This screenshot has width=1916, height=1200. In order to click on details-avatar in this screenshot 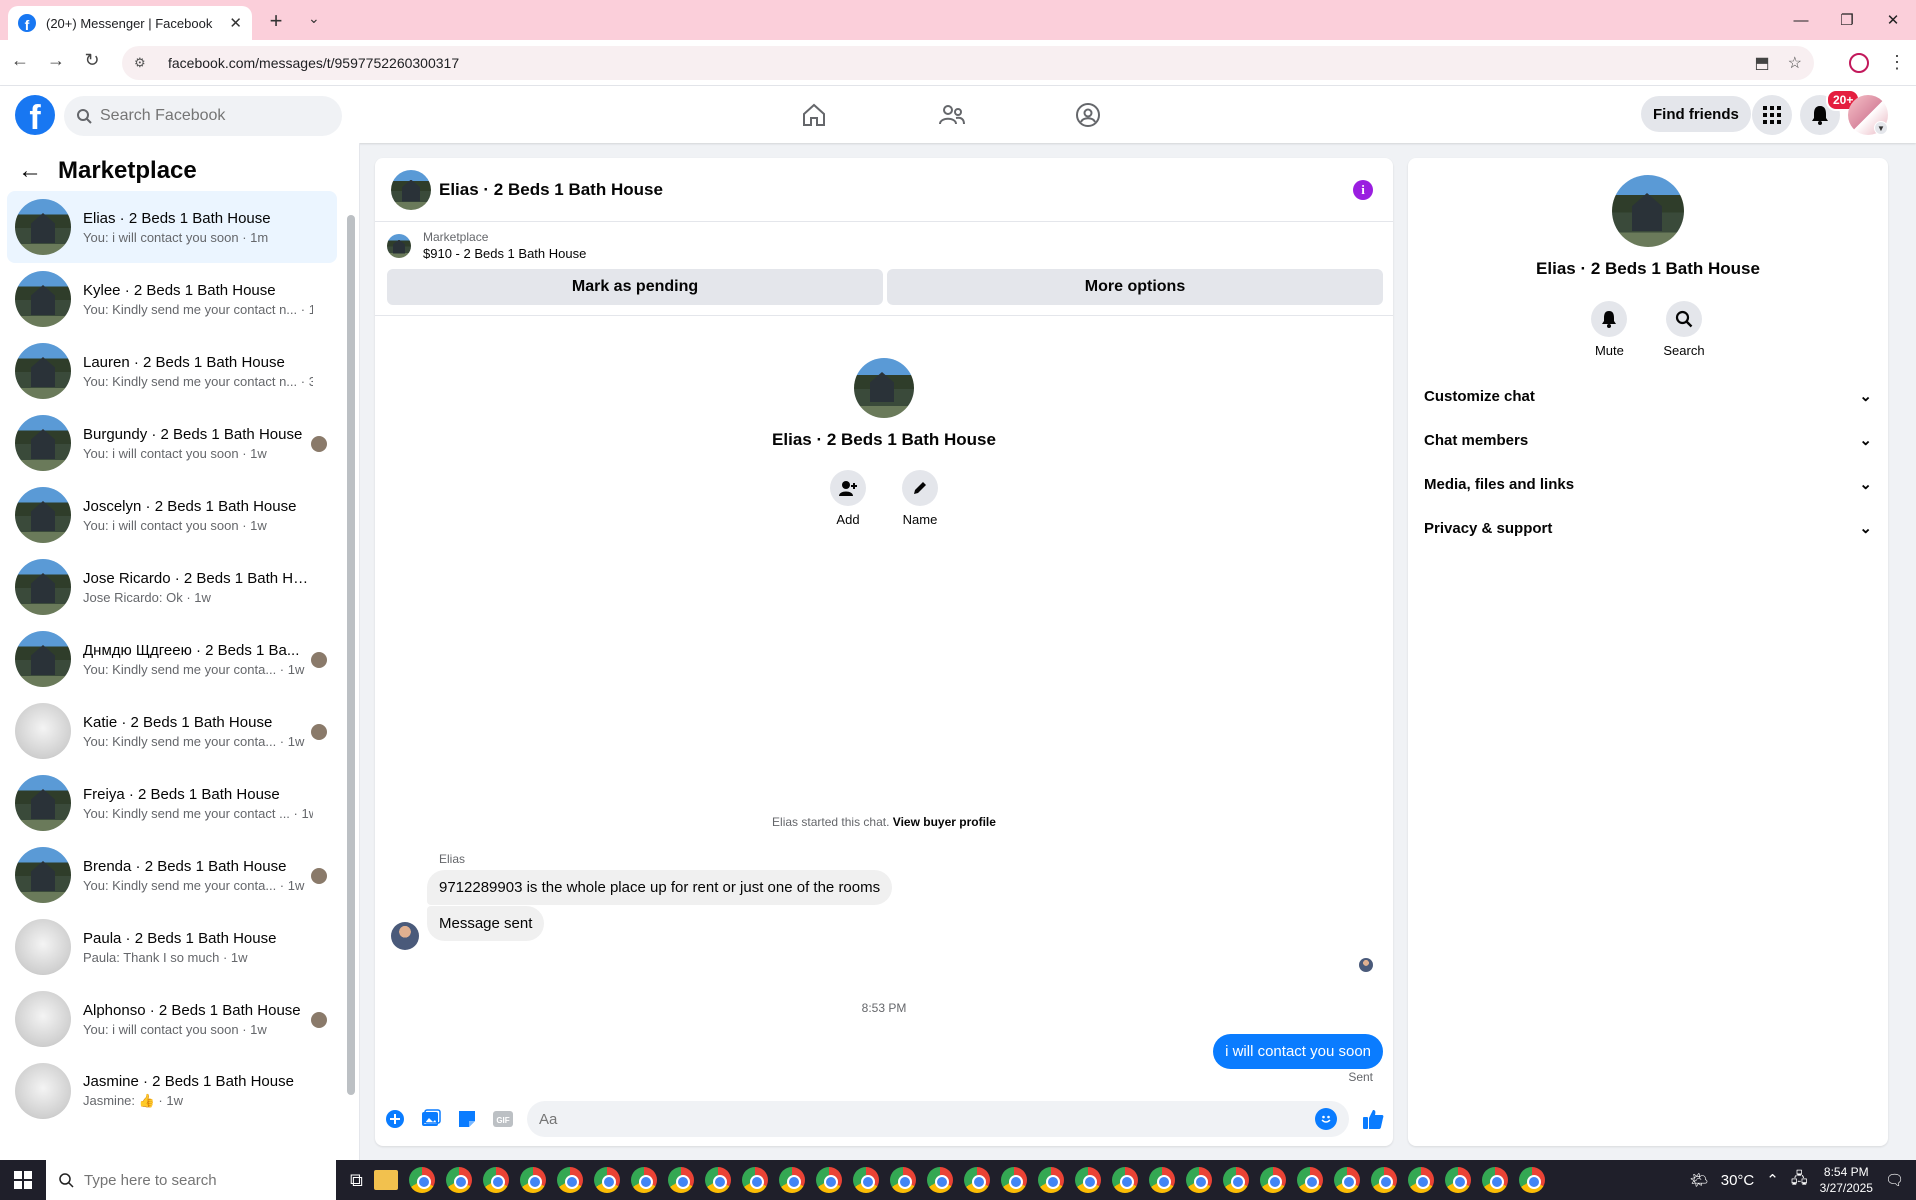, I will do `click(1648, 211)`.